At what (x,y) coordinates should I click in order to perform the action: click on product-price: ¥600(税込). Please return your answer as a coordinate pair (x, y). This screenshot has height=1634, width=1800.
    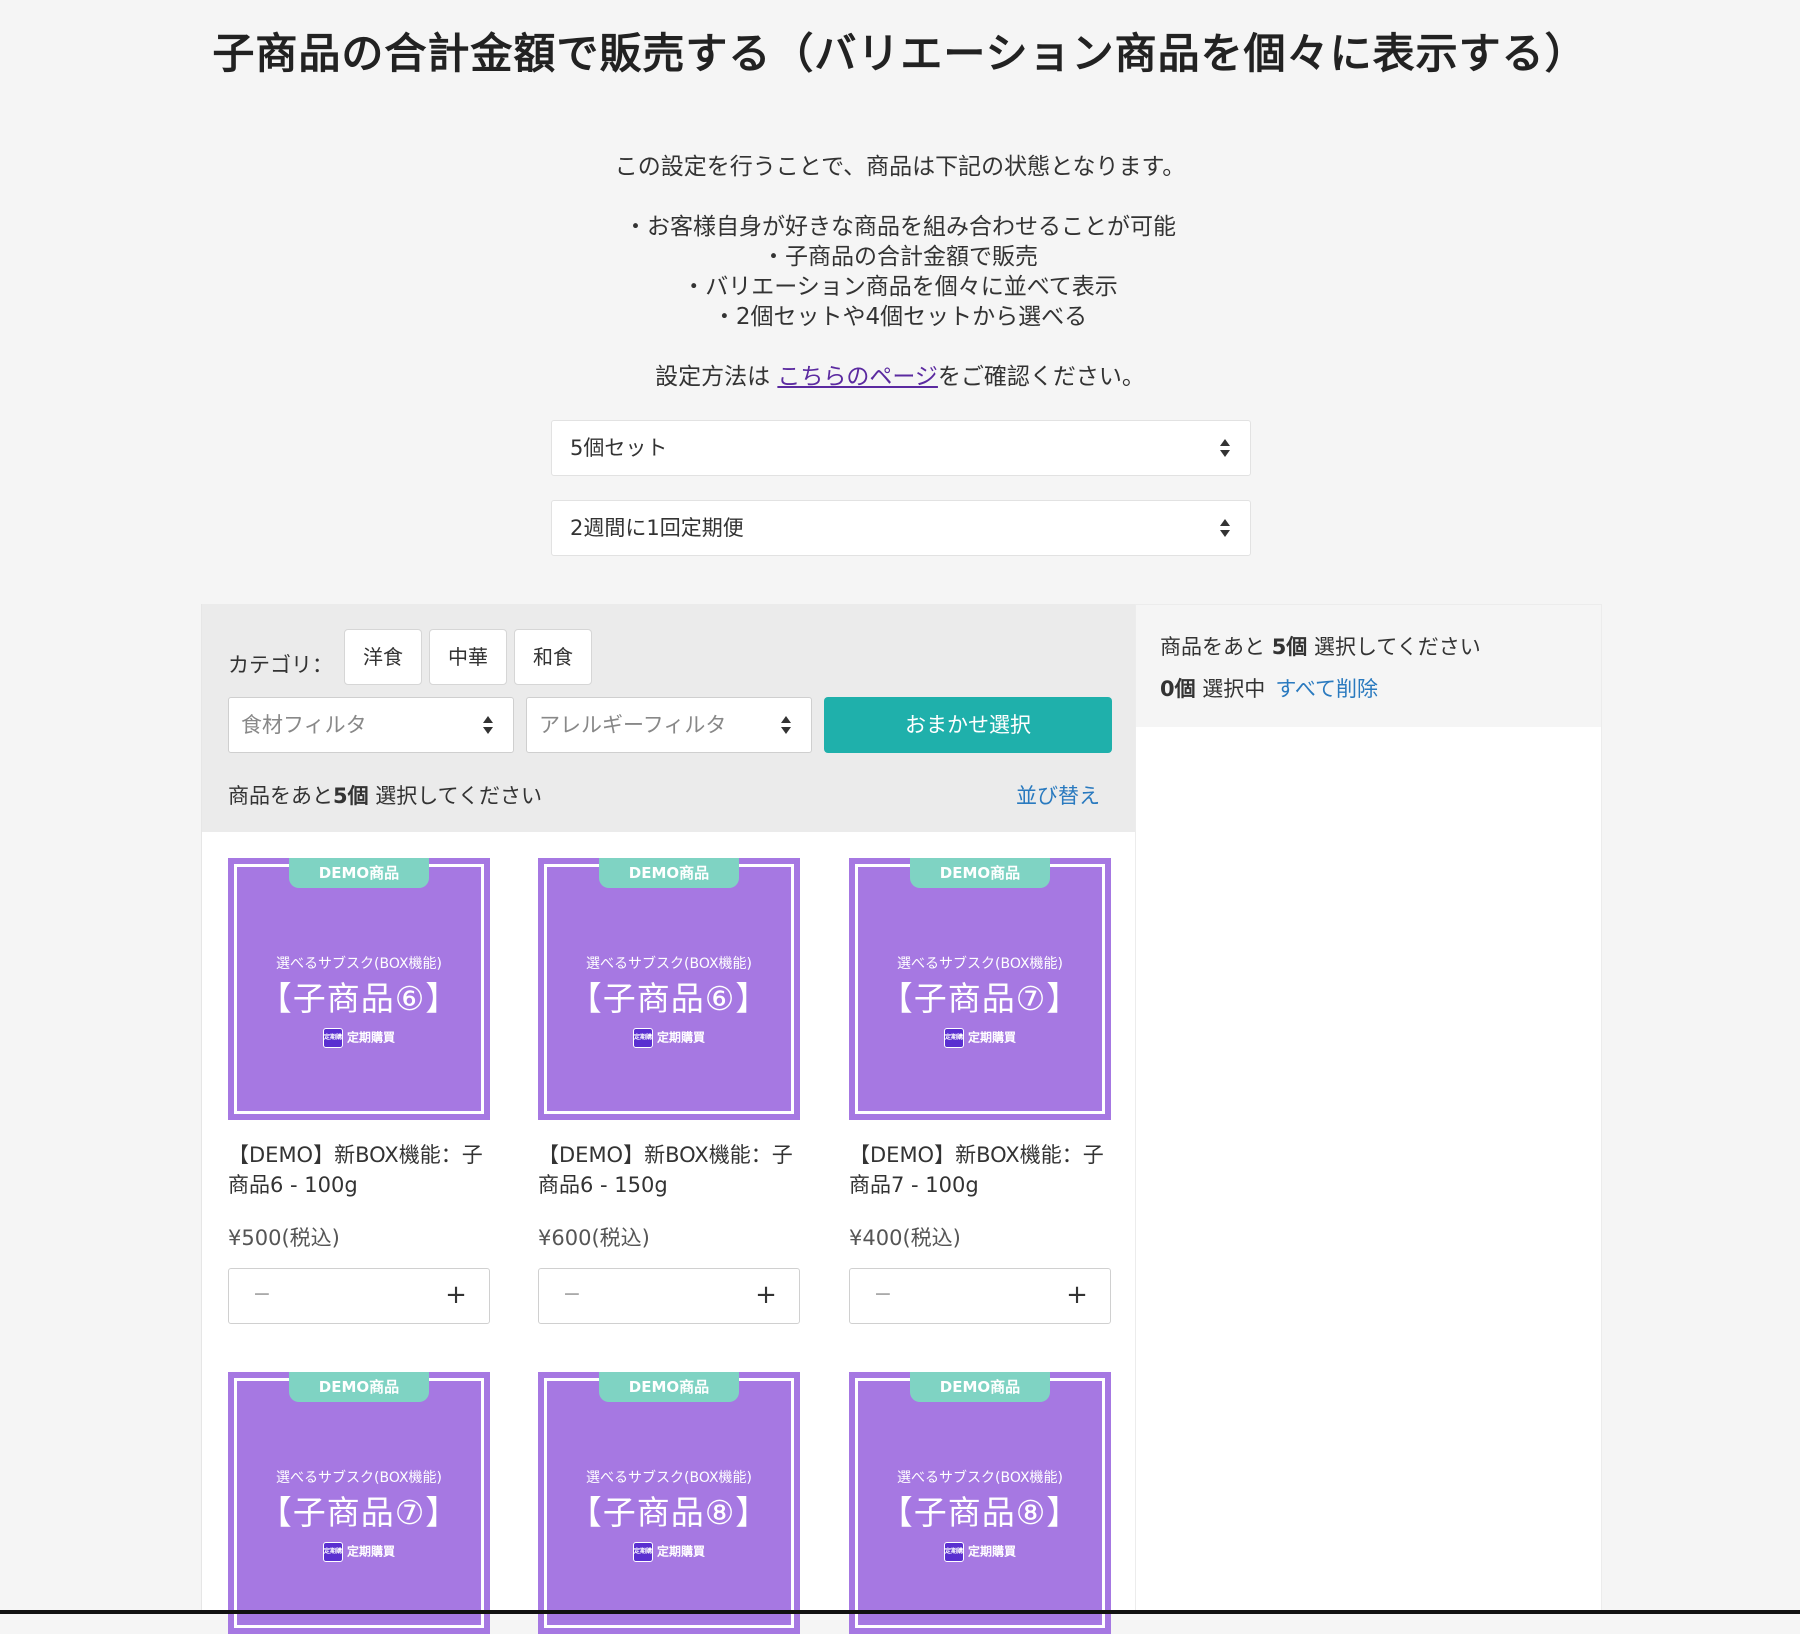
    Looking at the image, I should click on (594, 1238).